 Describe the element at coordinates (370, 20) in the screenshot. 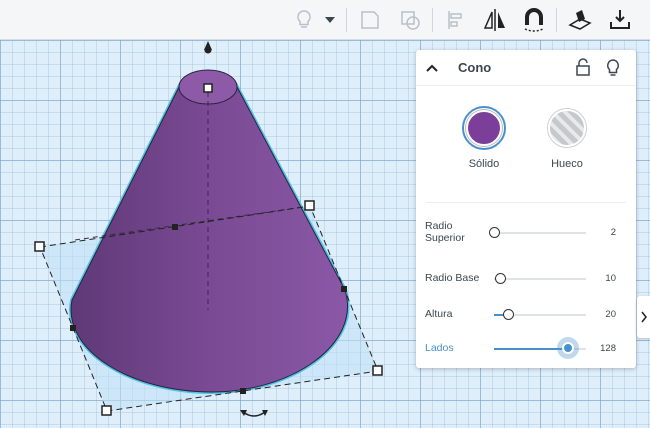

I see `group-icon` at that location.